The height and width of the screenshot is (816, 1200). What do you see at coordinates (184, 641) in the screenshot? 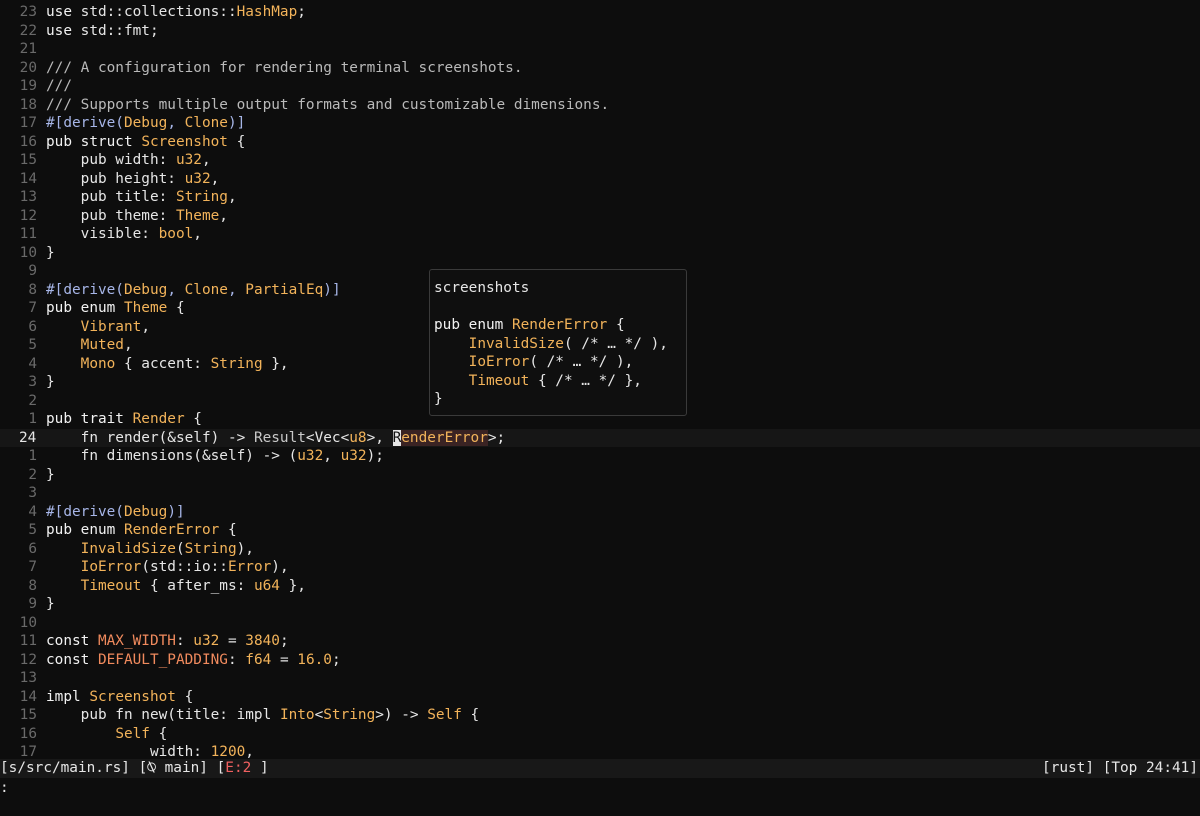
I see `code-token: :` at bounding box center [184, 641].